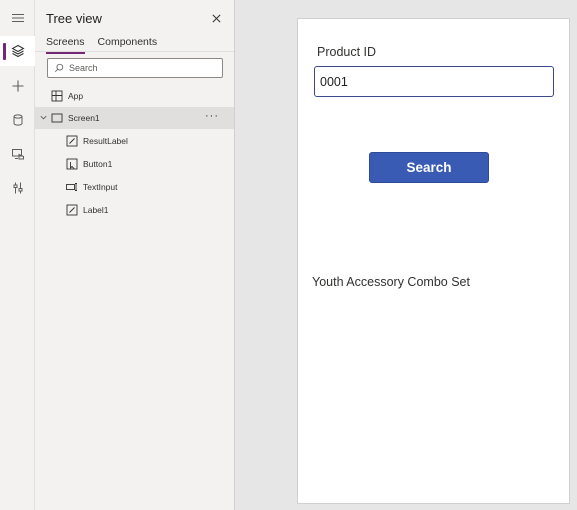 The image size is (577, 510). Describe the element at coordinates (134, 187) in the screenshot. I see `tree-item-textinput: TextInput` at that location.